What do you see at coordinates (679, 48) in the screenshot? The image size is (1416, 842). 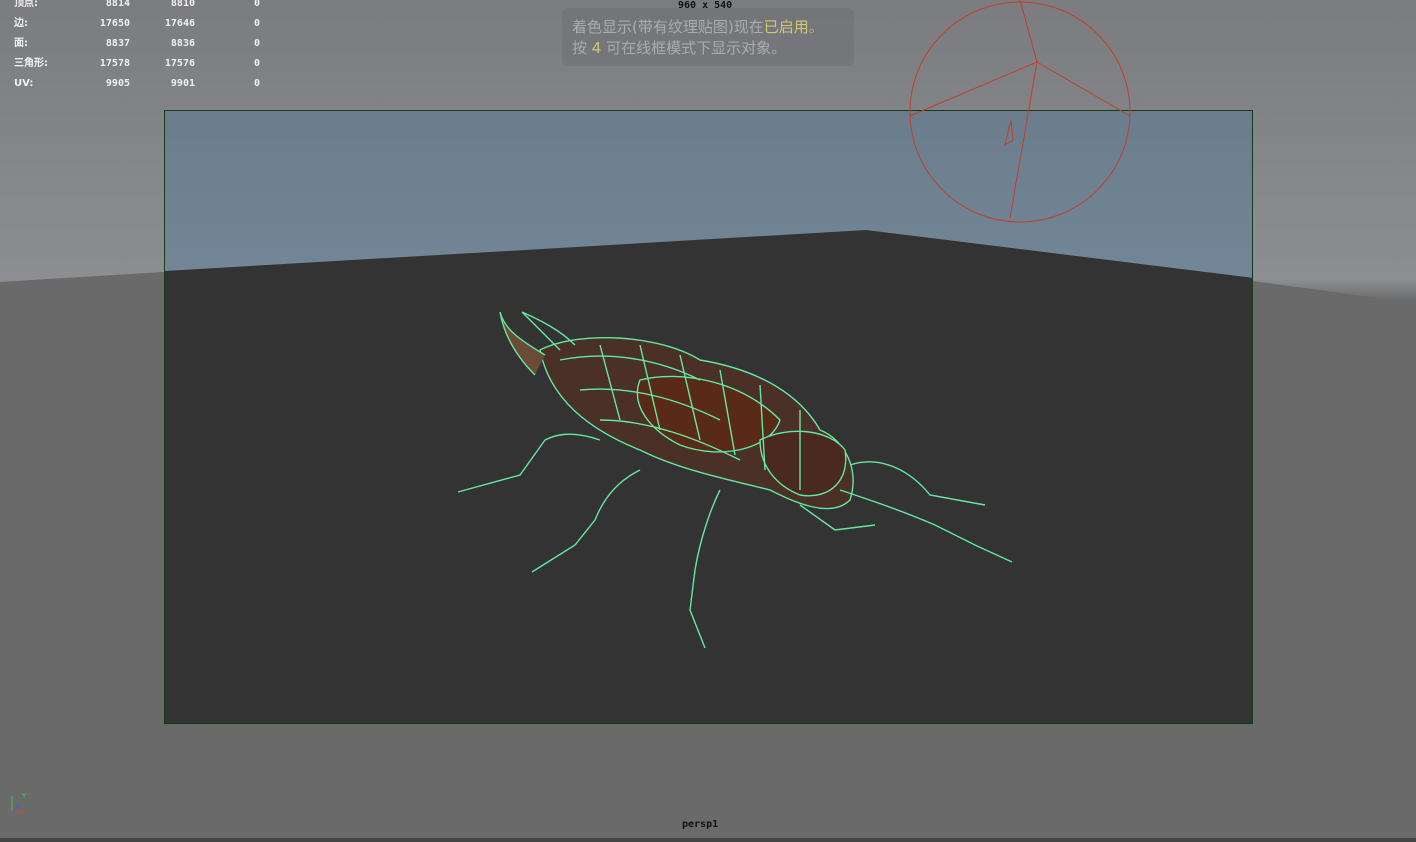 I see `notice-line-2: 按 4 可在线框模式下显示对象。` at bounding box center [679, 48].